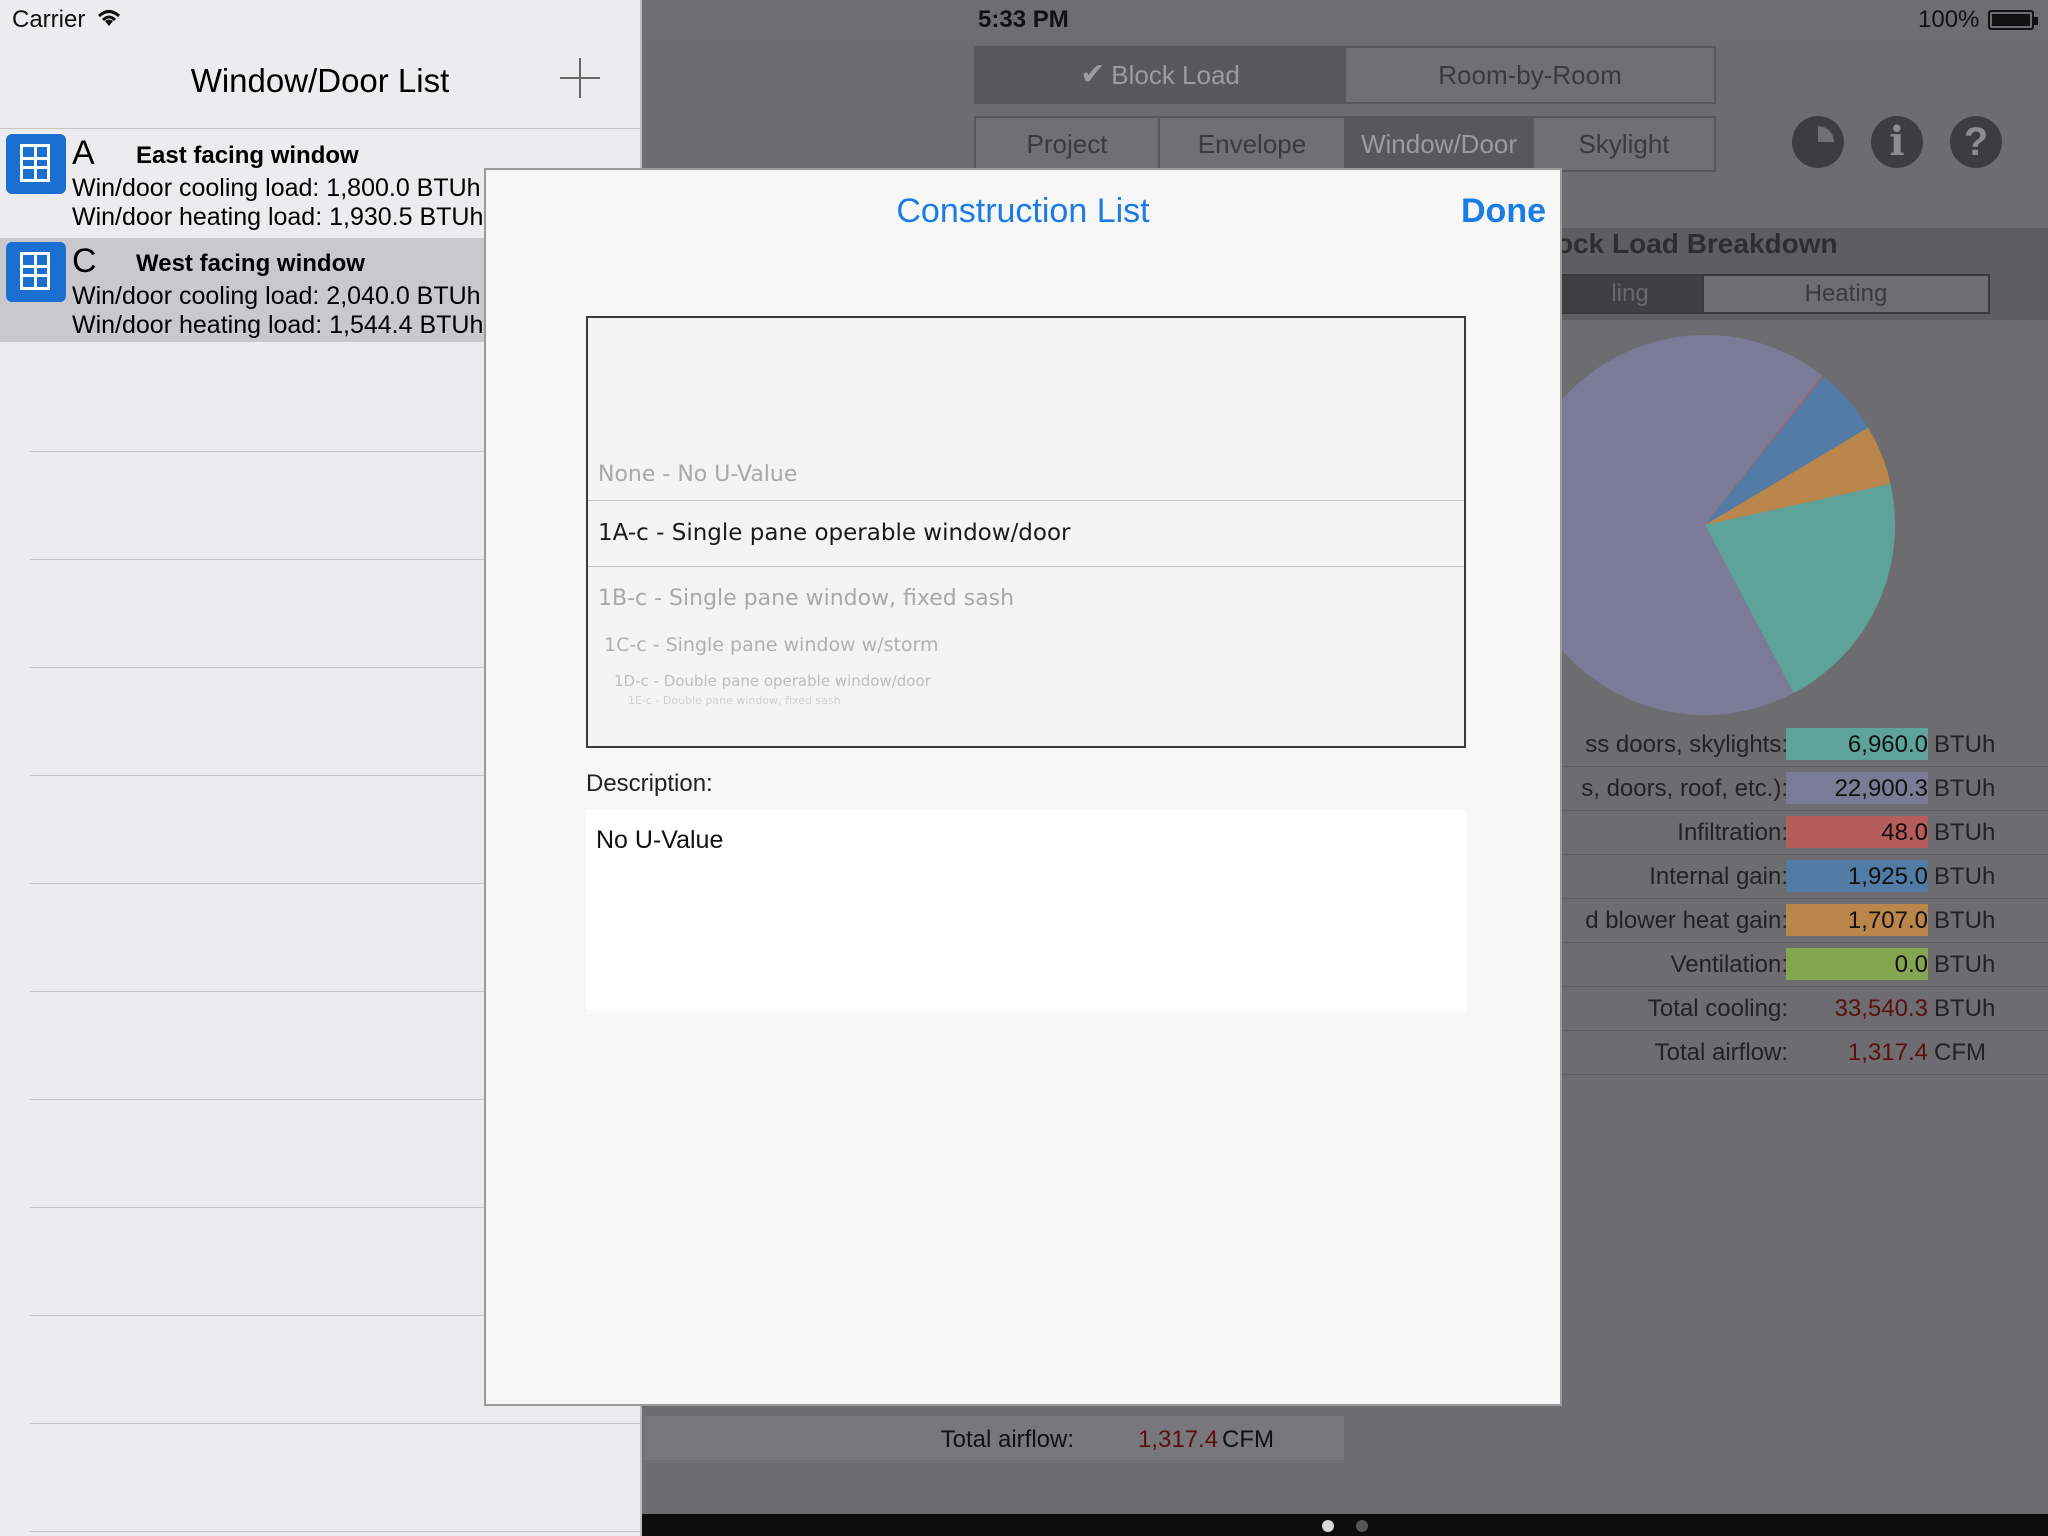 Image resolution: width=2048 pixels, height=1536 pixels. Describe the element at coordinates (1965, 1008) in the screenshot. I see `total-cooling-unit: BTUh` at that location.